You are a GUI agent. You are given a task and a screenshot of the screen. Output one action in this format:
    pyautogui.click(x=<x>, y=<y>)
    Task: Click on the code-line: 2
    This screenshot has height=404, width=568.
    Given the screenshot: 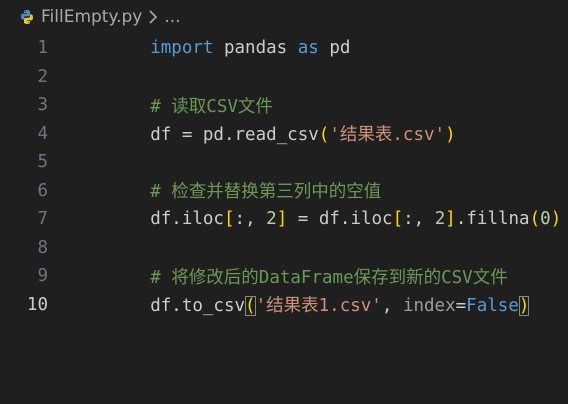 What is the action you would take?
    pyautogui.click(x=284, y=77)
    